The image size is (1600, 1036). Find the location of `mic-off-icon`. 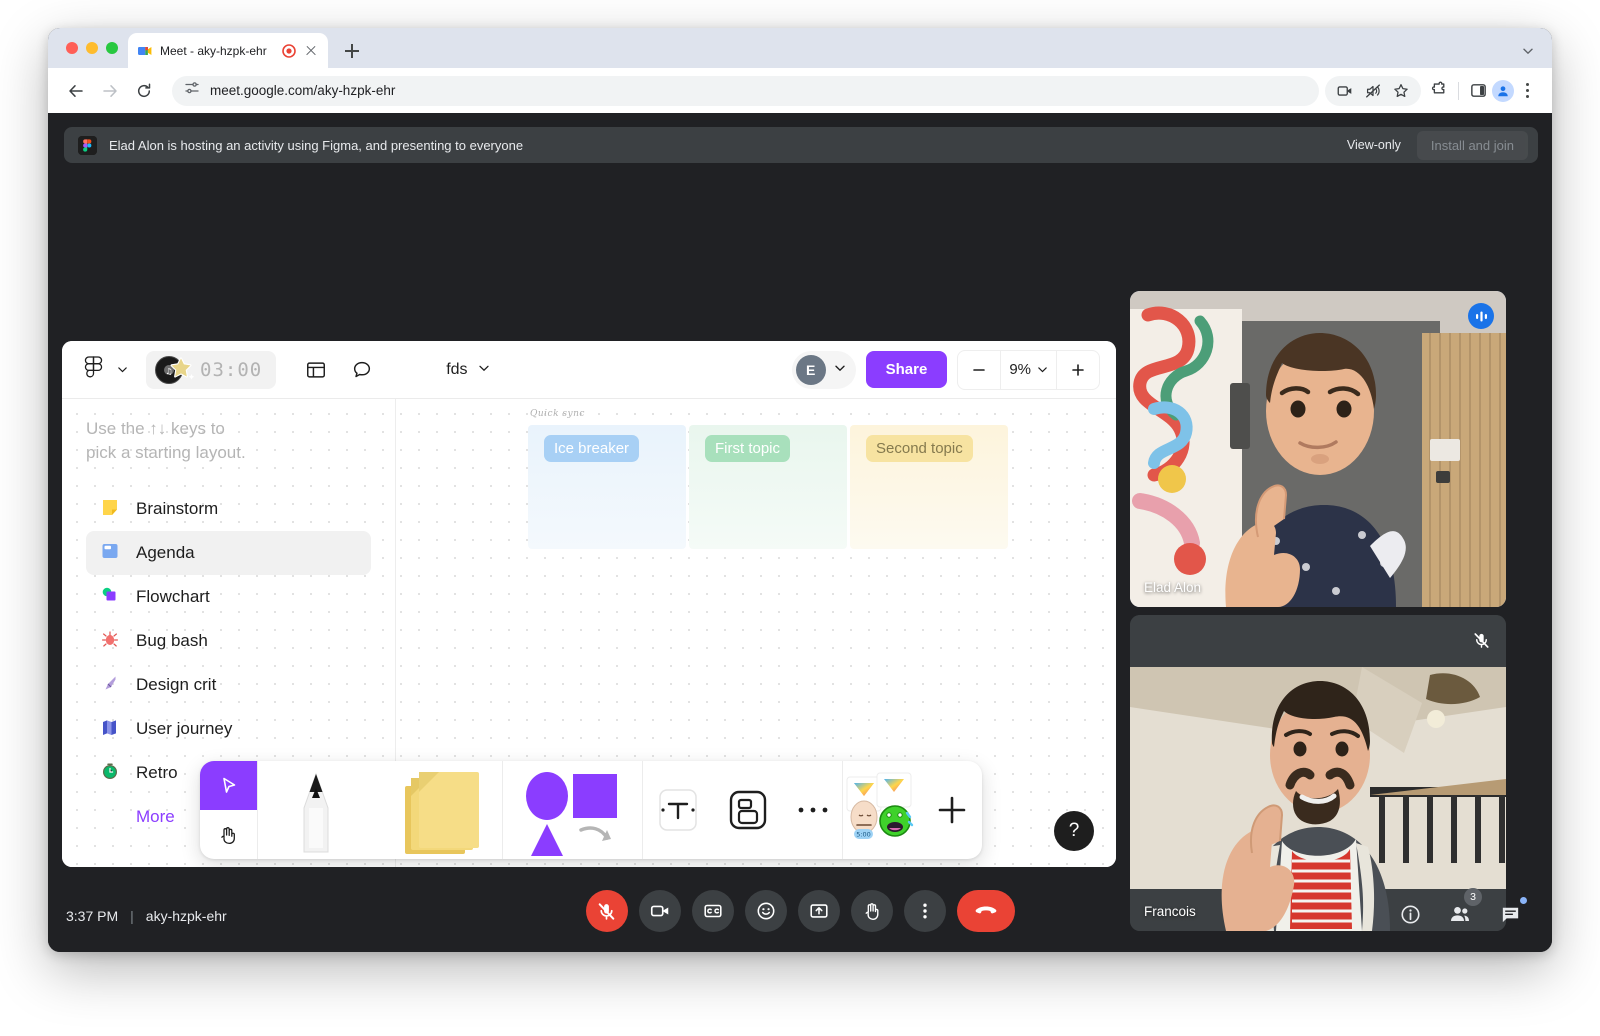

mic-off-icon is located at coordinates (1481, 640).